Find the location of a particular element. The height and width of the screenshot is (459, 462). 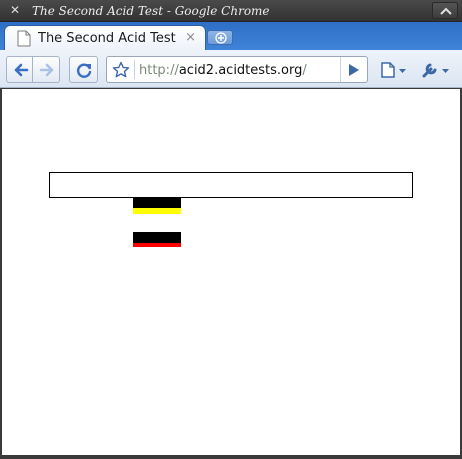

window-title: The Second Acid Test - Google Chrome is located at coordinates (151, 11).